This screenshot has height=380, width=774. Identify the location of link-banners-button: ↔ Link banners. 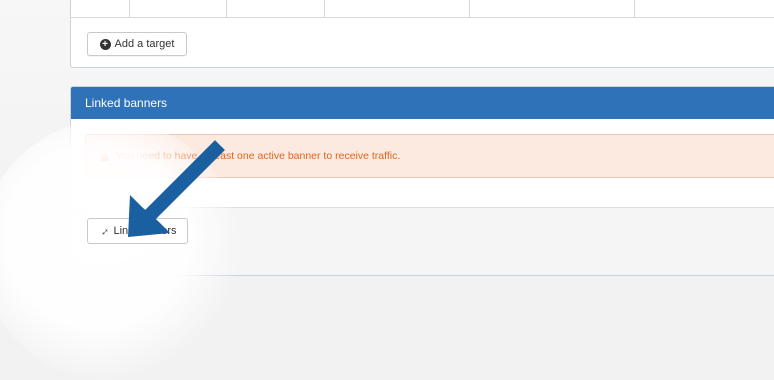
(137, 231).